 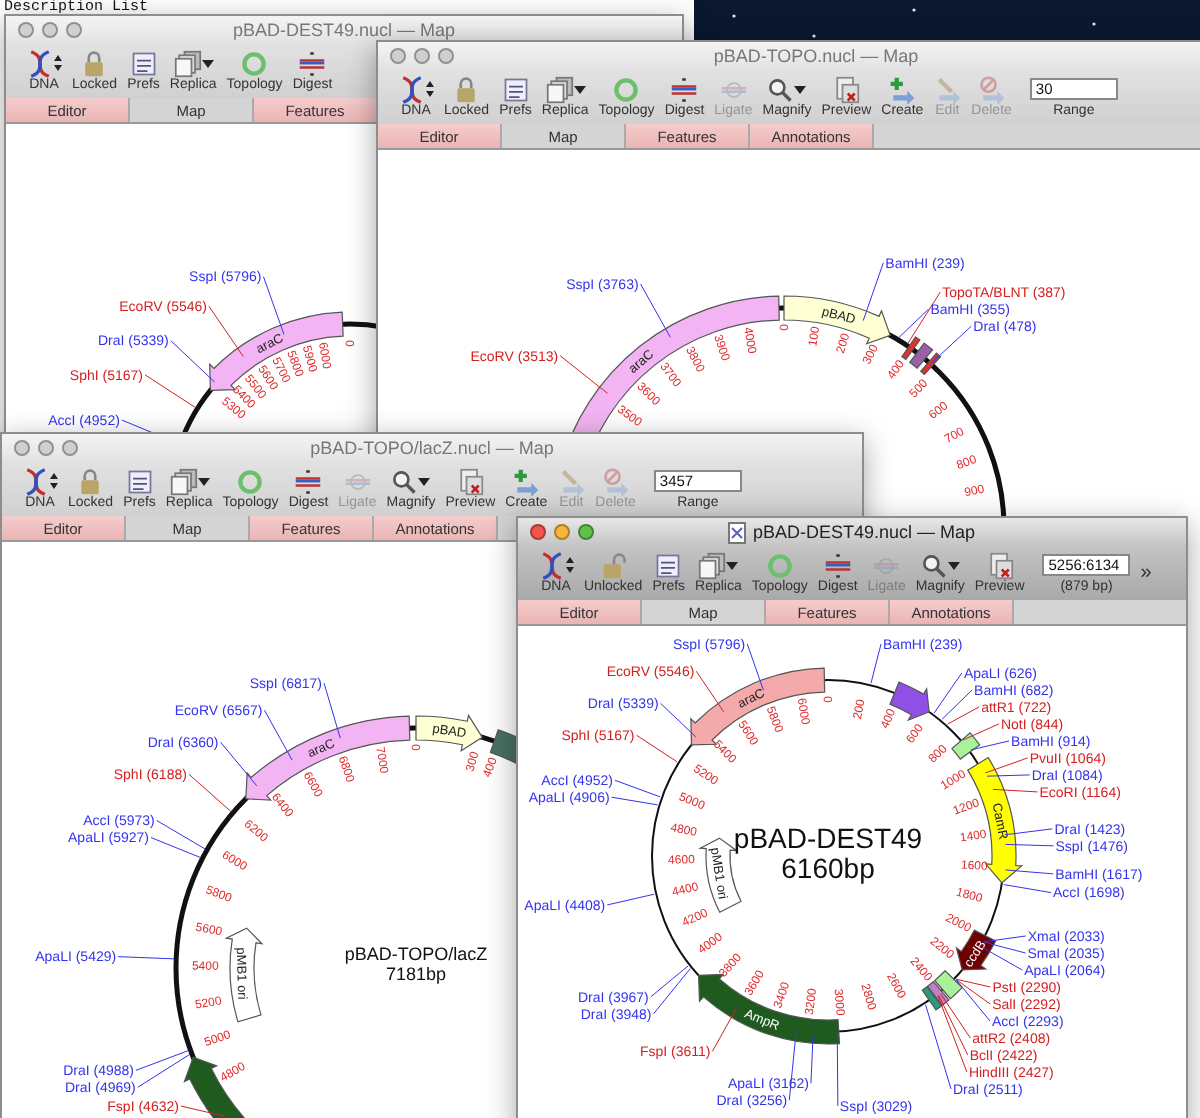 I want to click on plasmid-length: 7181bp, so click(x=416, y=974).